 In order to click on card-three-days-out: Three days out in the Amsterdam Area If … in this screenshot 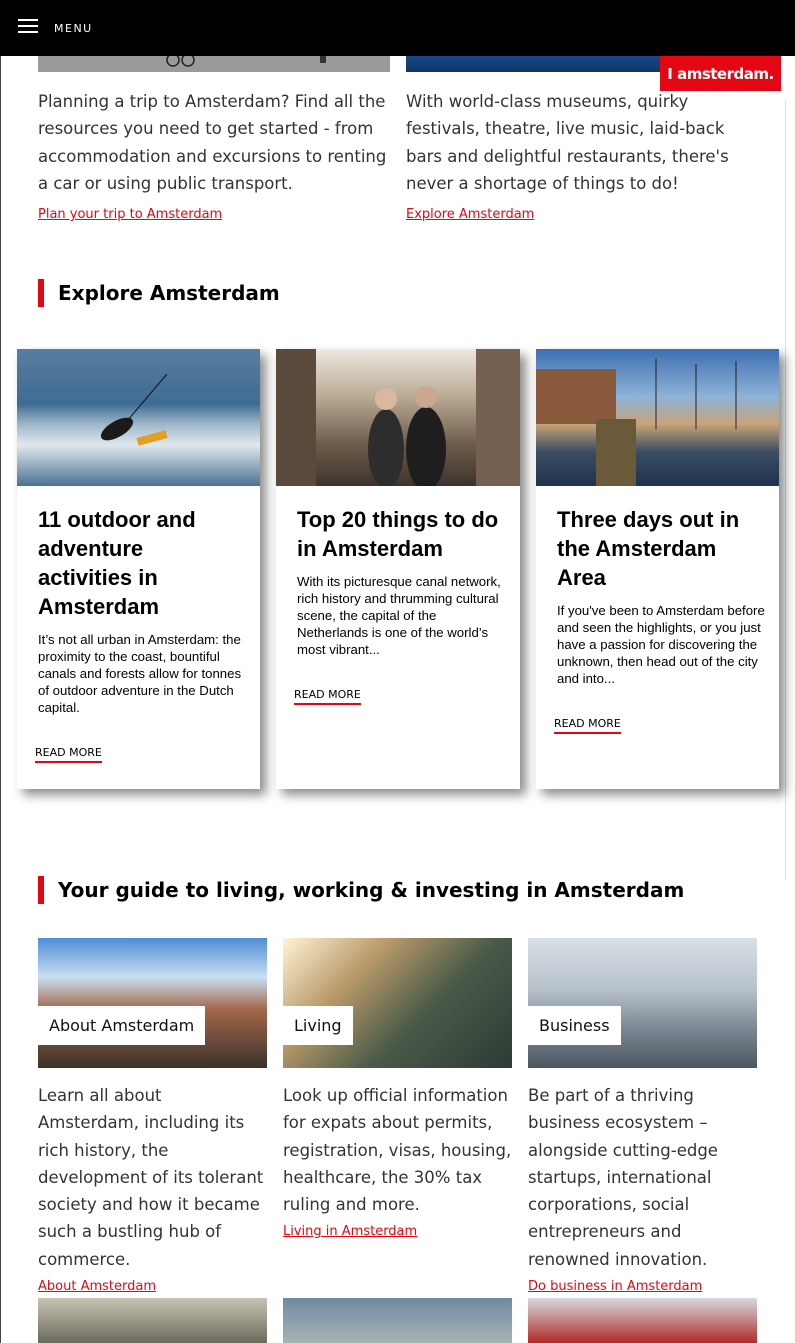, I will do `click(657, 569)`.